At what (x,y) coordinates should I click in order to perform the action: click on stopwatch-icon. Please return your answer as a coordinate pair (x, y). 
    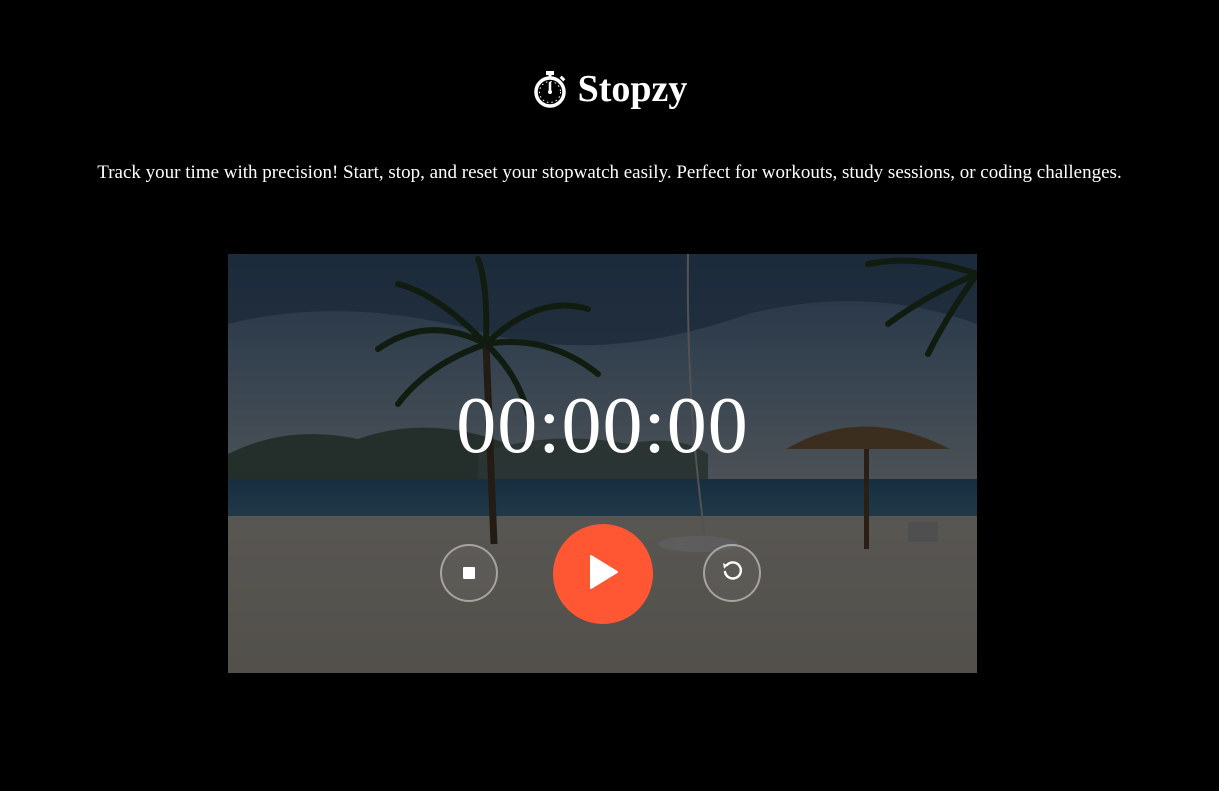
    Looking at the image, I should click on (550, 89).